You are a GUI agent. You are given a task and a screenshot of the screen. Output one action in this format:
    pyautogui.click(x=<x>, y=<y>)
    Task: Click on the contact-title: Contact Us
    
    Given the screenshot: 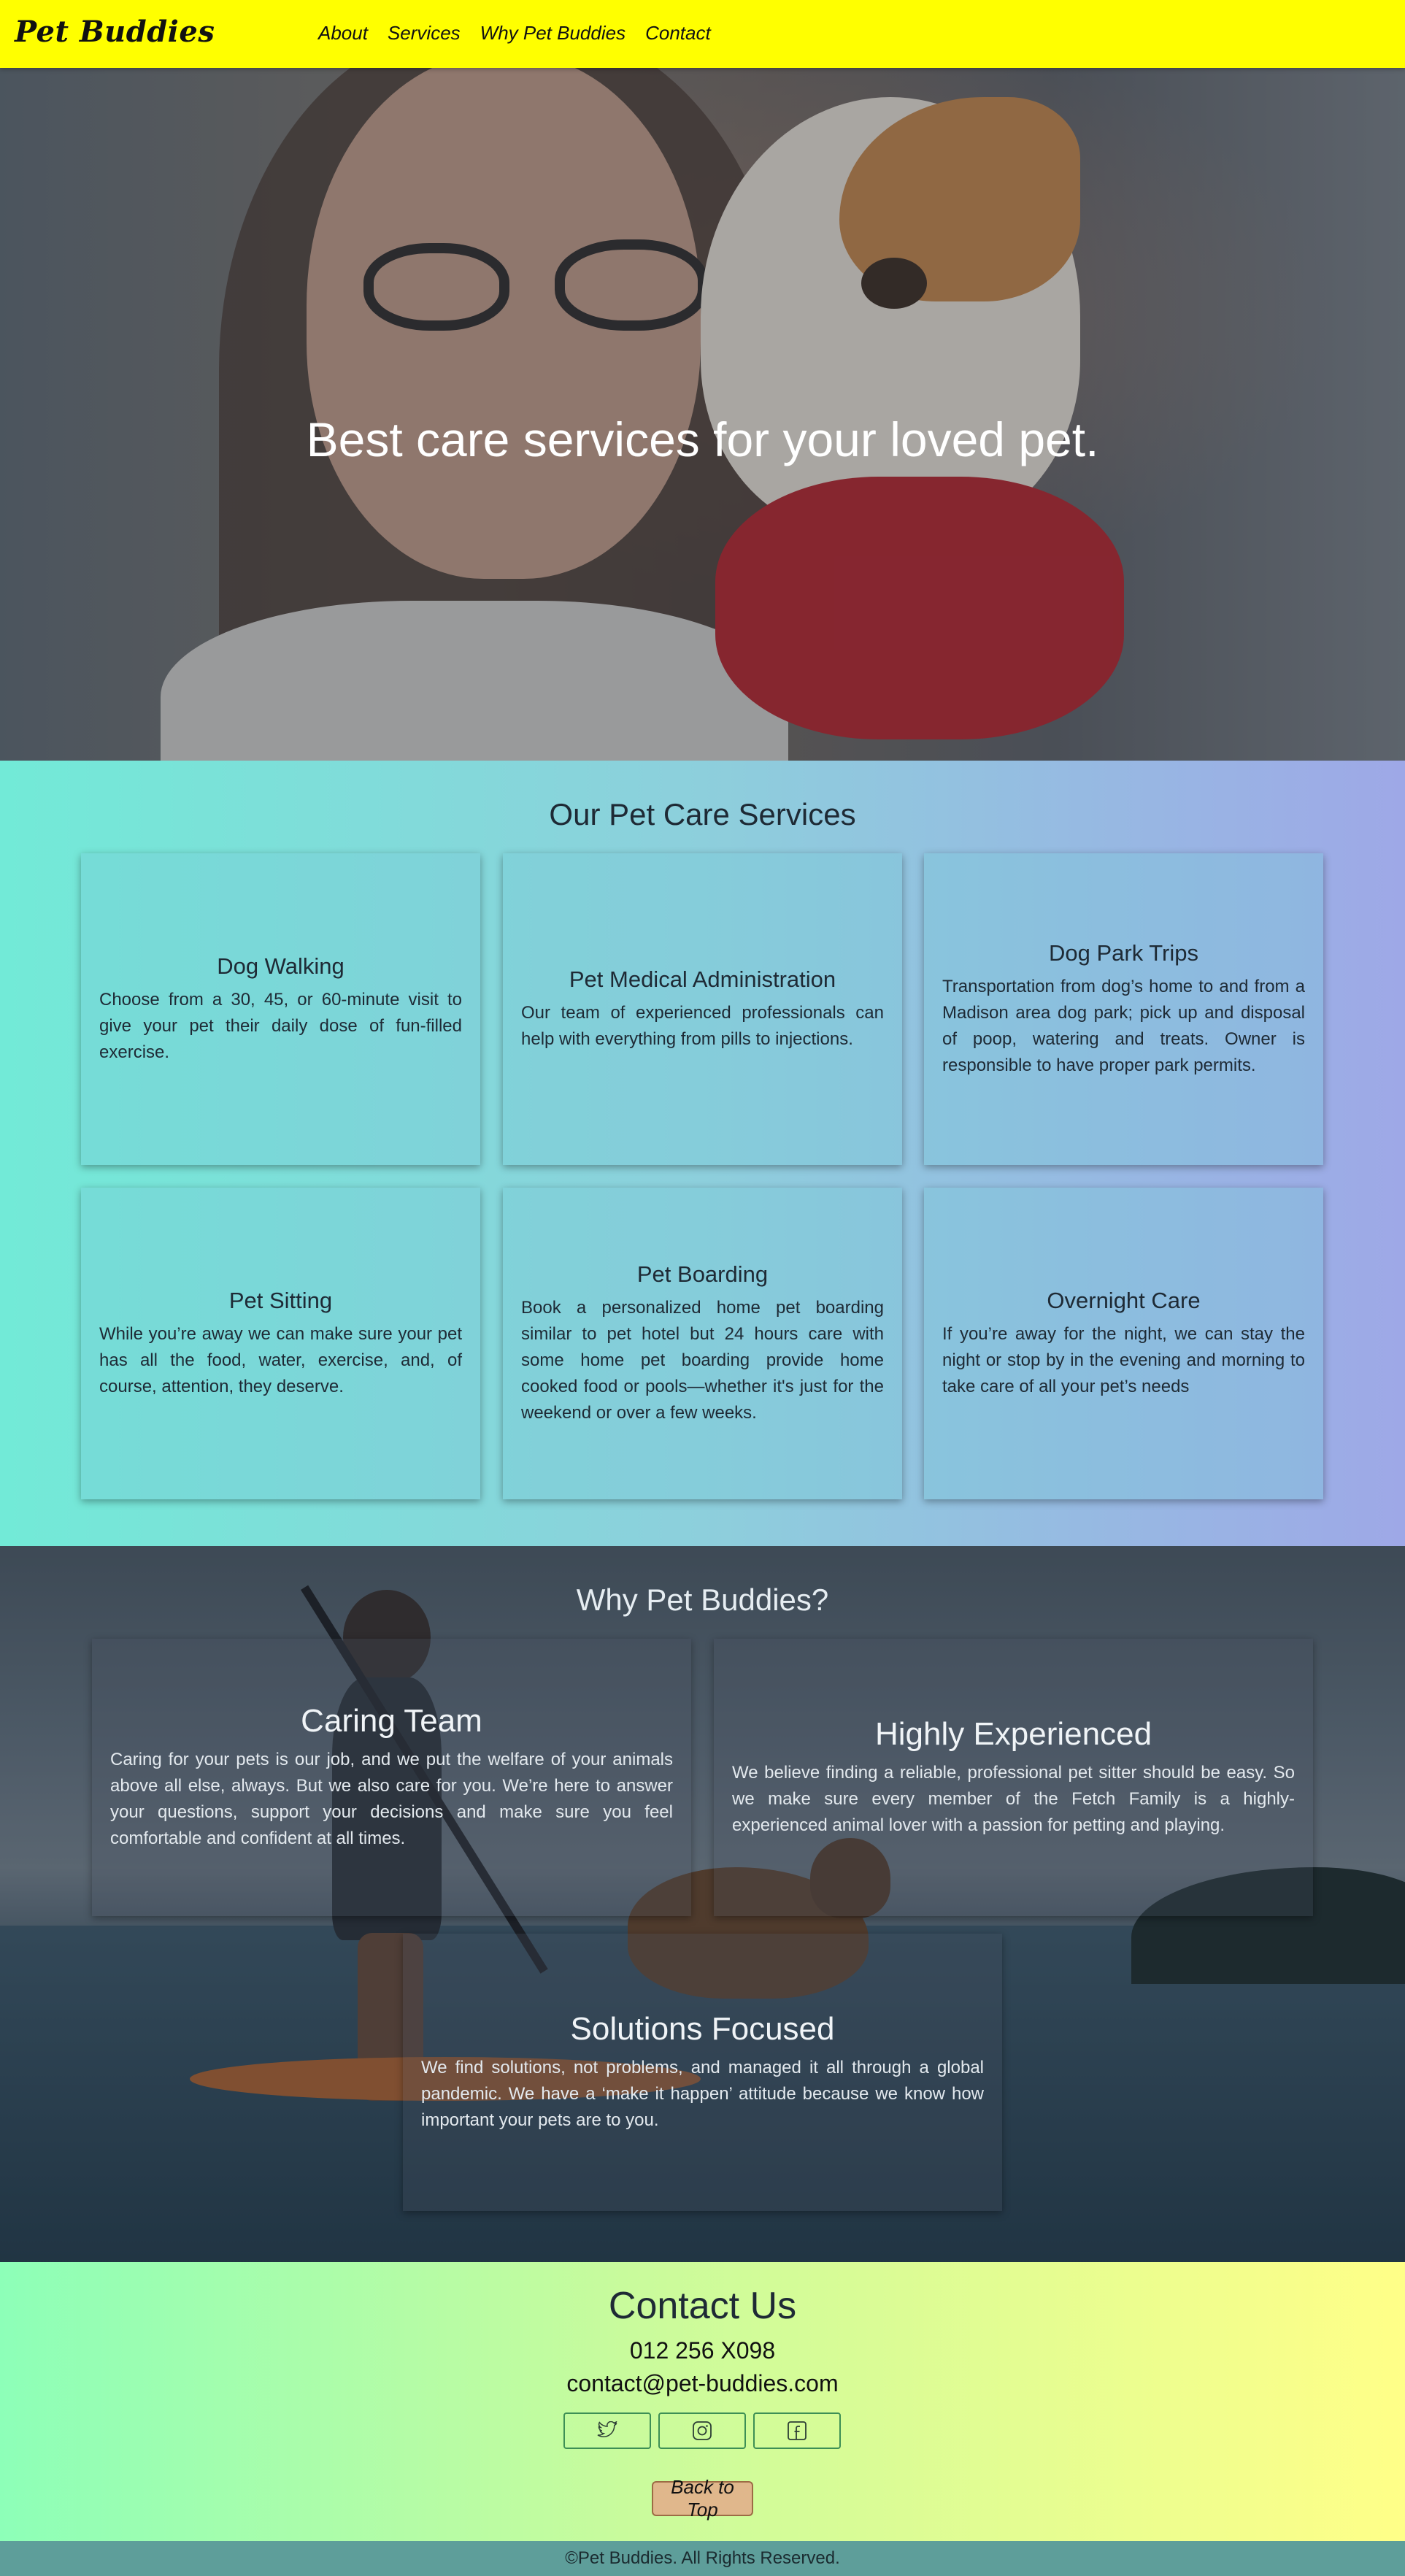 What is the action you would take?
    pyautogui.click(x=702, y=2306)
    